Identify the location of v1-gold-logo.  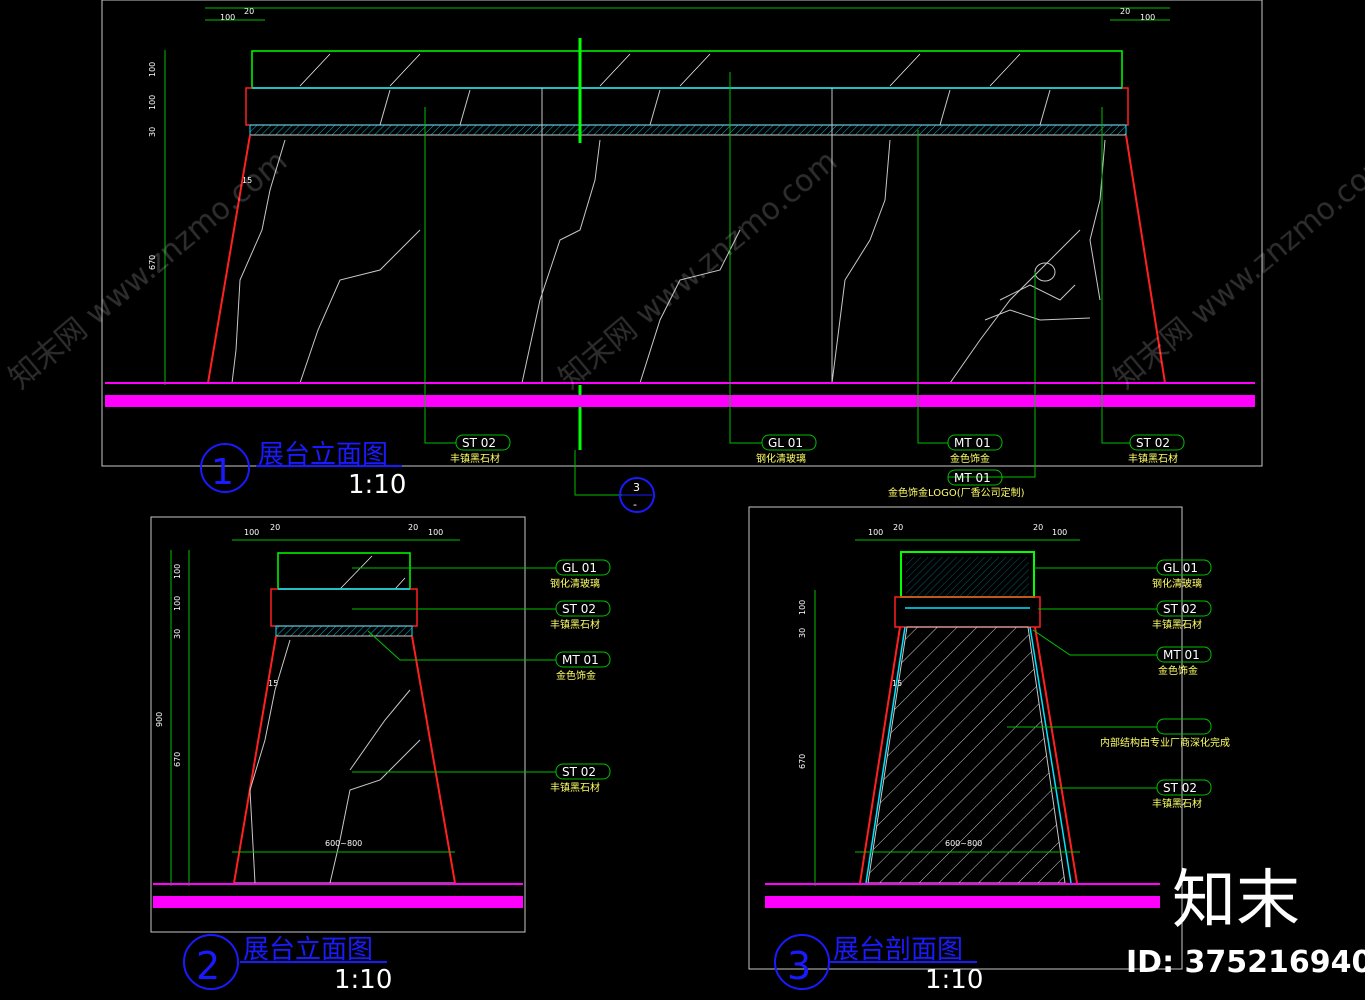
(1037, 291).